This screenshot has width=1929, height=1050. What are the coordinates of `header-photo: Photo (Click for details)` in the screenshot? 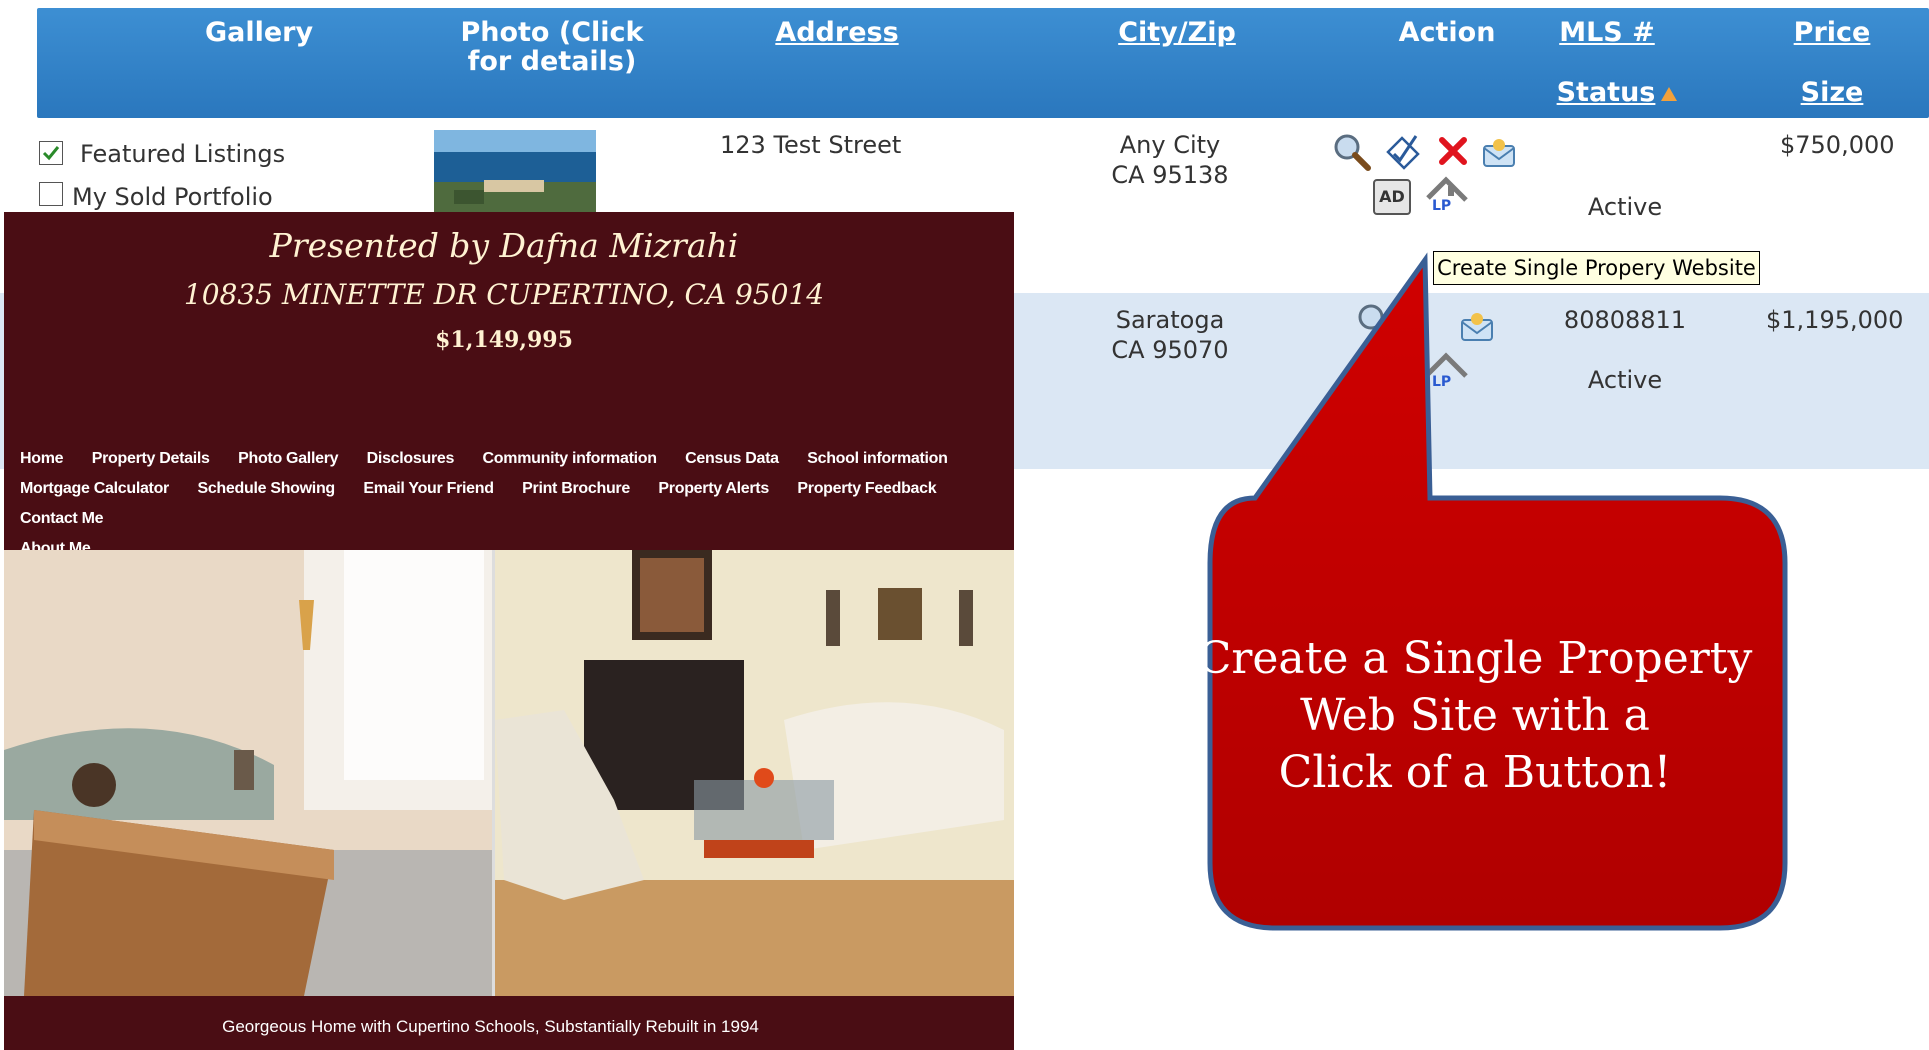 It's located at (552, 47).